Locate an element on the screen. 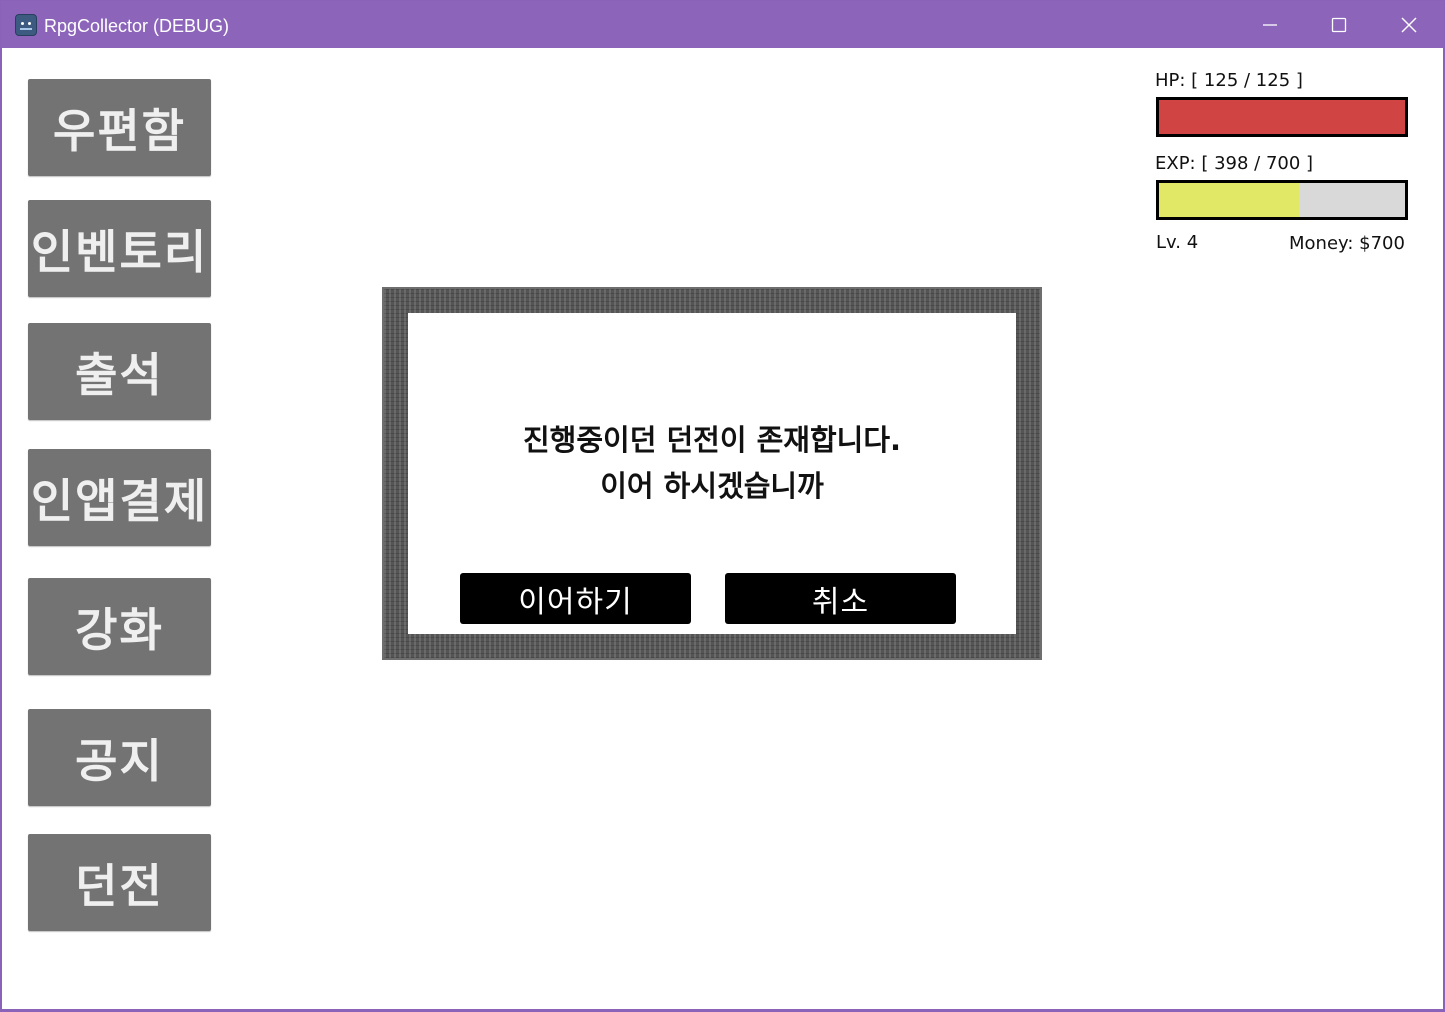 The height and width of the screenshot is (1012, 1445). continue-button: 이어하기 is located at coordinates (575, 598).